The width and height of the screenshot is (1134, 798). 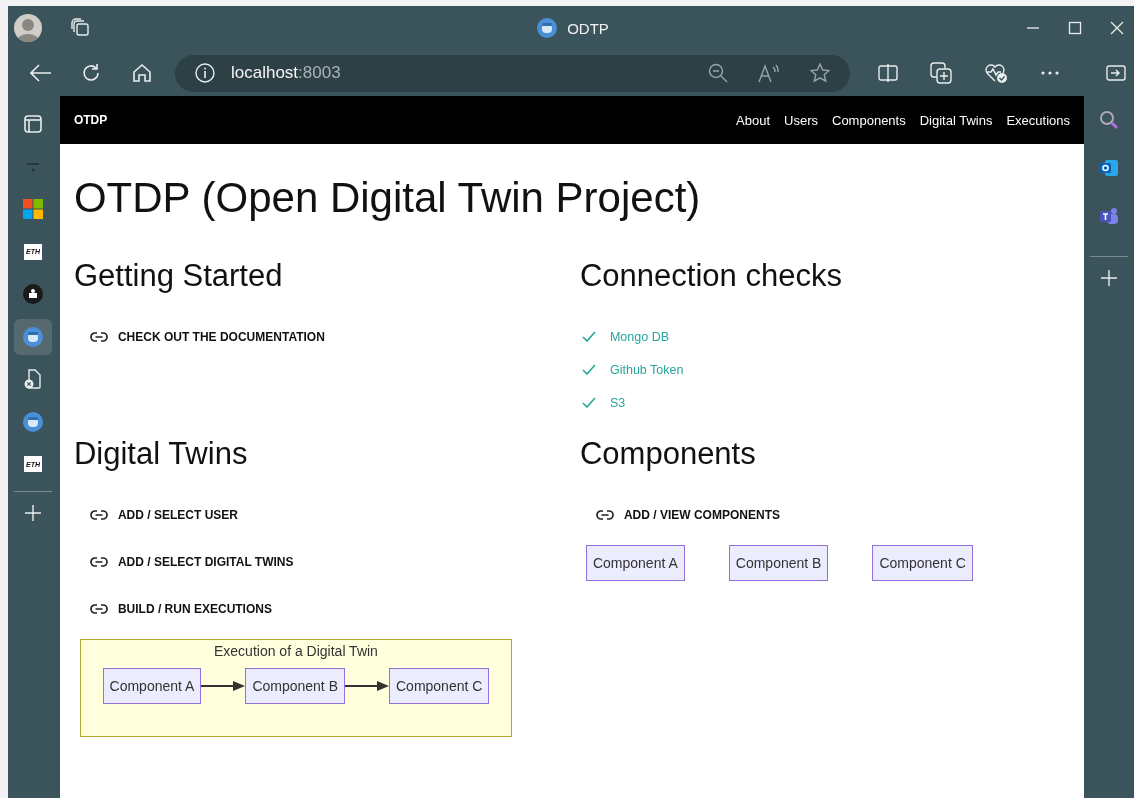 I want to click on address-bar: localhost:8003, so click(x=512, y=73).